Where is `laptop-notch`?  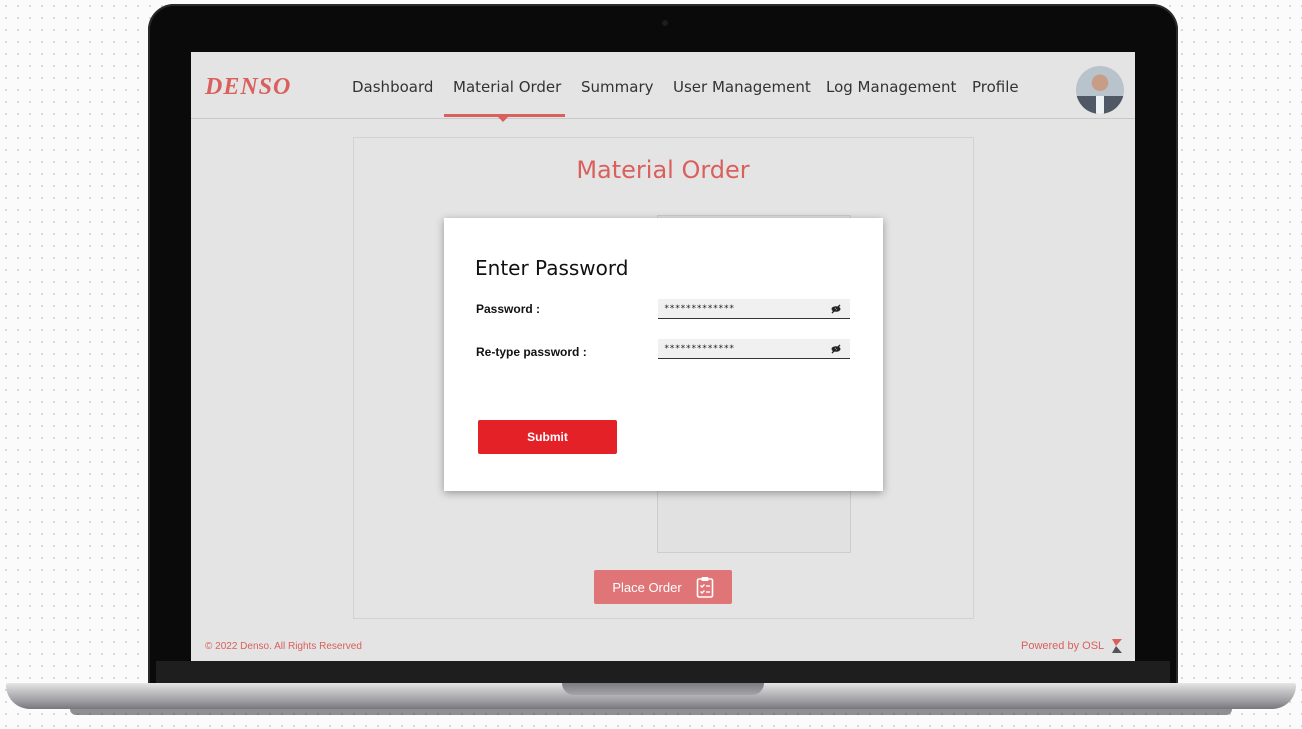
laptop-notch is located at coordinates (663, 689).